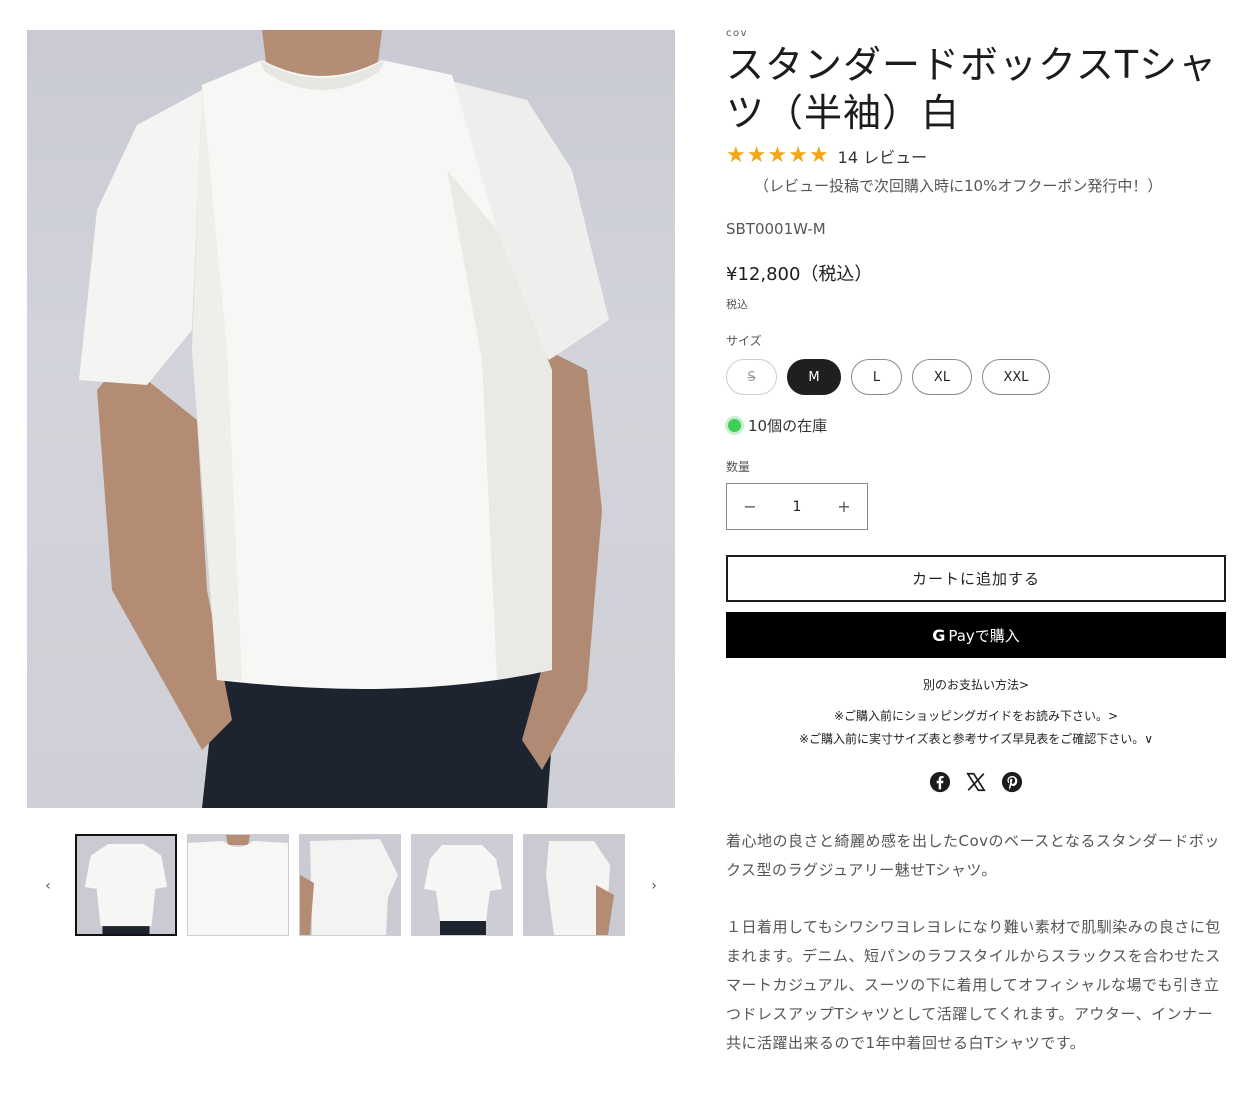  Describe the element at coordinates (1016, 377) in the screenshot. I see `size-option-xxl: XXL` at that location.